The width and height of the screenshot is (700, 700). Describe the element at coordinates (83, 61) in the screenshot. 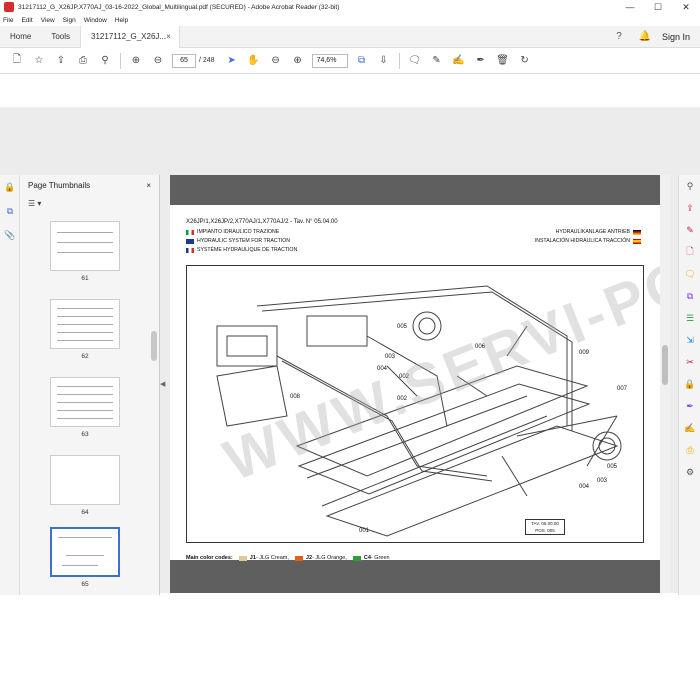

I see `print-icon: ⎙` at that location.